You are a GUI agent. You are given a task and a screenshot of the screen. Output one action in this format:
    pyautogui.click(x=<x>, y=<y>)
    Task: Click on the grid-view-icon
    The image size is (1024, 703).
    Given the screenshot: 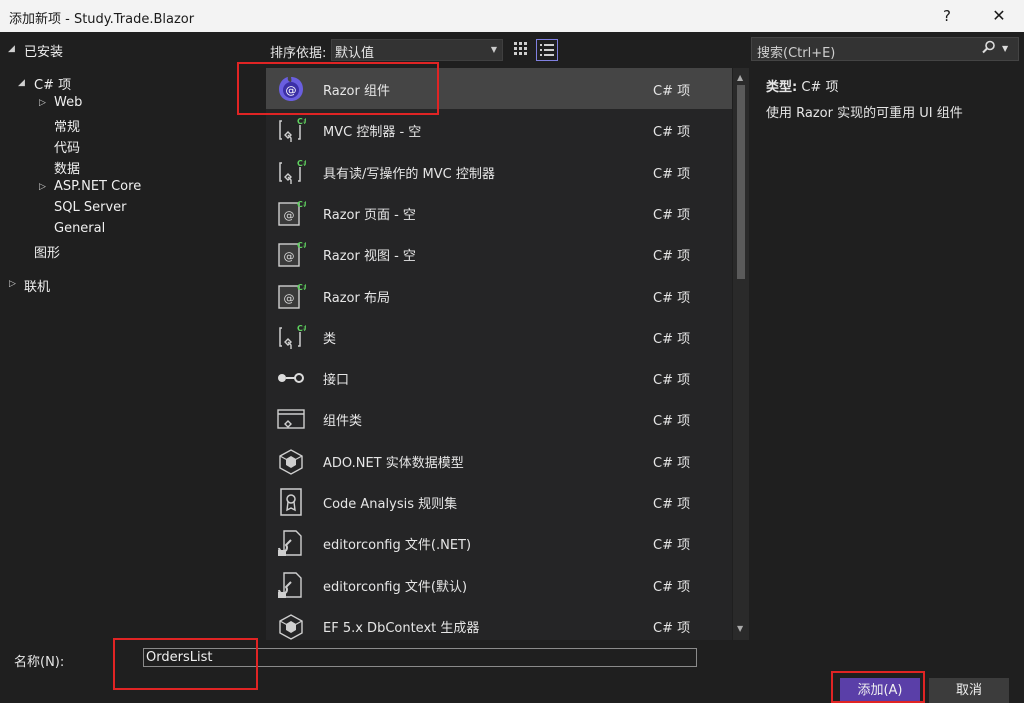 What is the action you would take?
    pyautogui.click(x=520, y=48)
    